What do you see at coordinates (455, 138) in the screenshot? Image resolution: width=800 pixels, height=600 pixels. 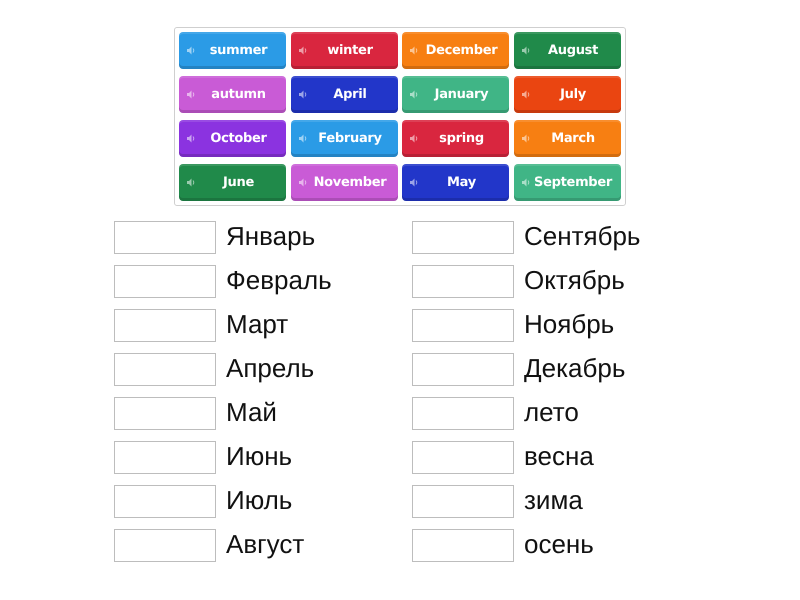 I see `word-tile: spring` at bounding box center [455, 138].